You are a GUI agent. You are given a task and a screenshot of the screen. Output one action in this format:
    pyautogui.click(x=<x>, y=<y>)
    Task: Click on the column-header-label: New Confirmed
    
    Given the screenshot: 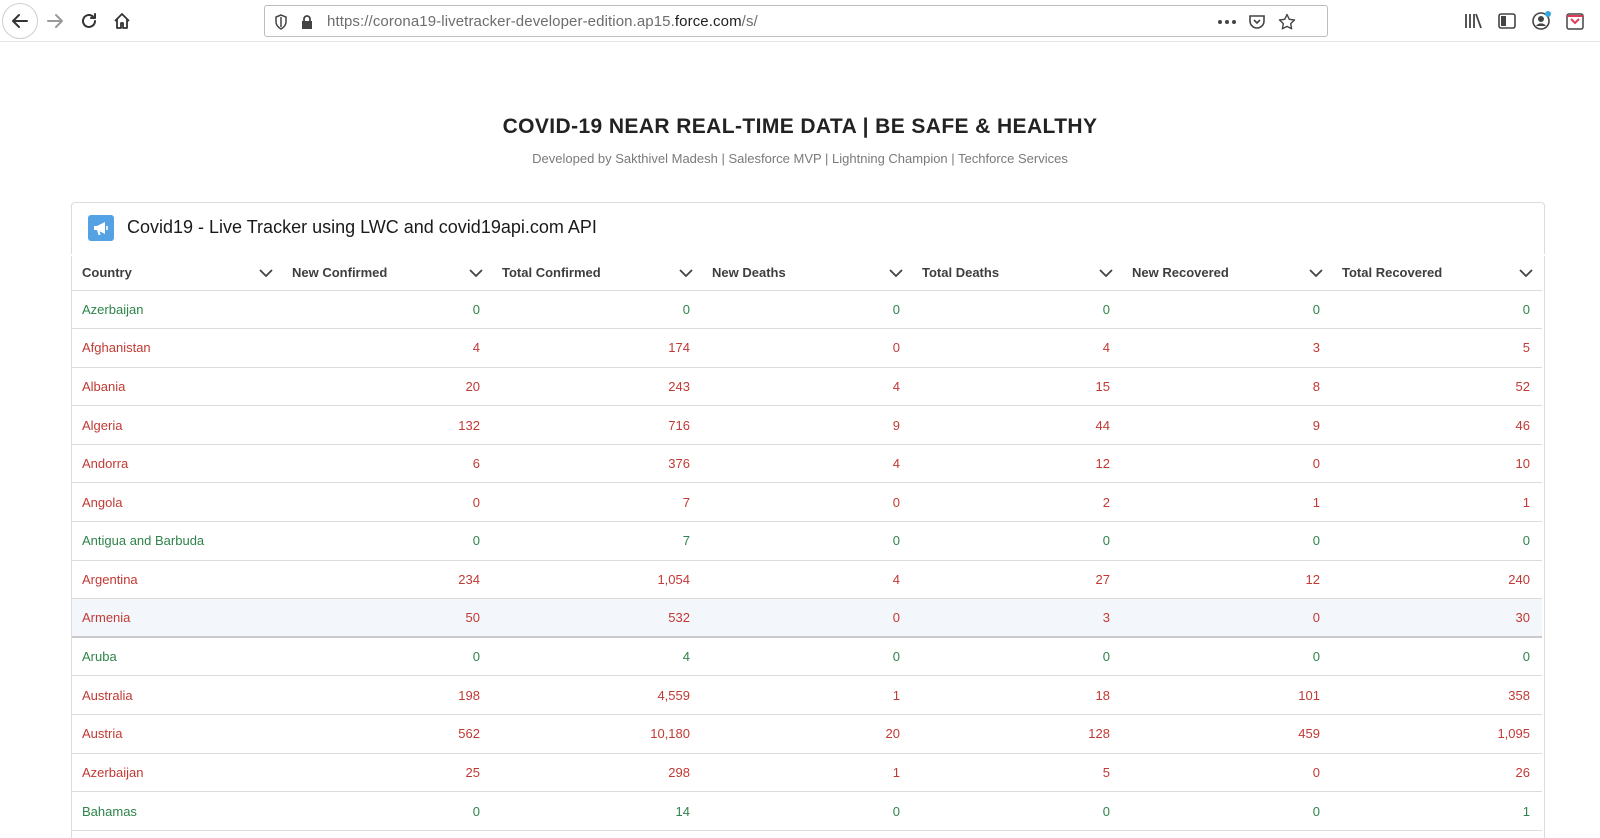 What is the action you would take?
    pyautogui.click(x=340, y=273)
    